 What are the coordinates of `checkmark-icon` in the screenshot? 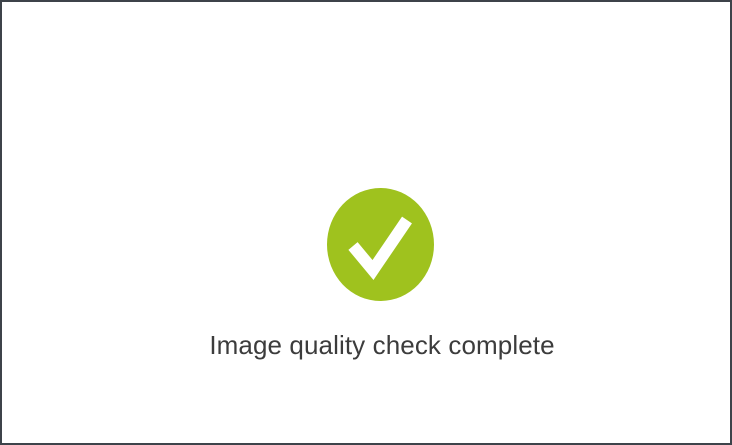 It's located at (380, 248).